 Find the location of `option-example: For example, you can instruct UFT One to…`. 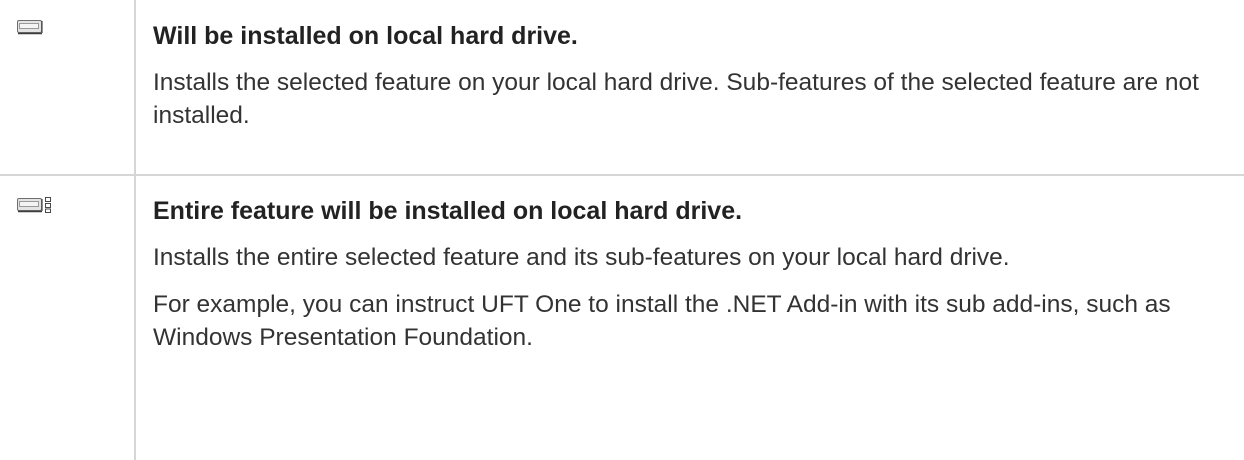

option-example: For example, you can instruct UFT One to… is located at coordinates (662, 321).